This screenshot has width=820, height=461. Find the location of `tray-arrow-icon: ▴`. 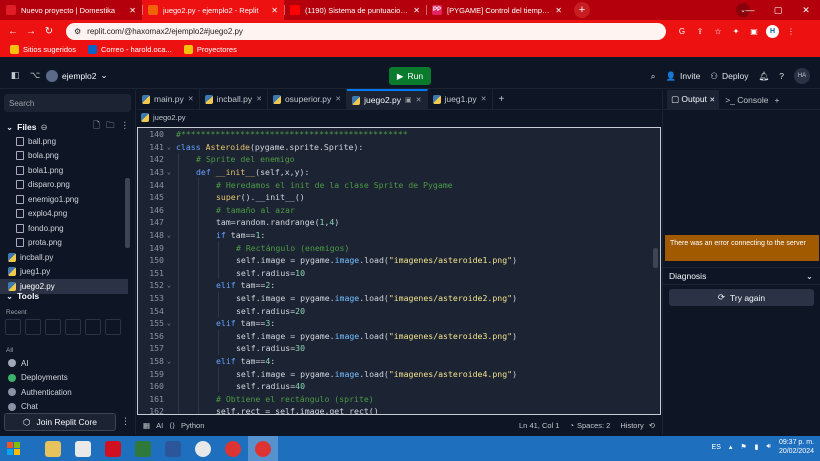

tray-arrow-icon: ▴ is located at coordinates (731, 447).